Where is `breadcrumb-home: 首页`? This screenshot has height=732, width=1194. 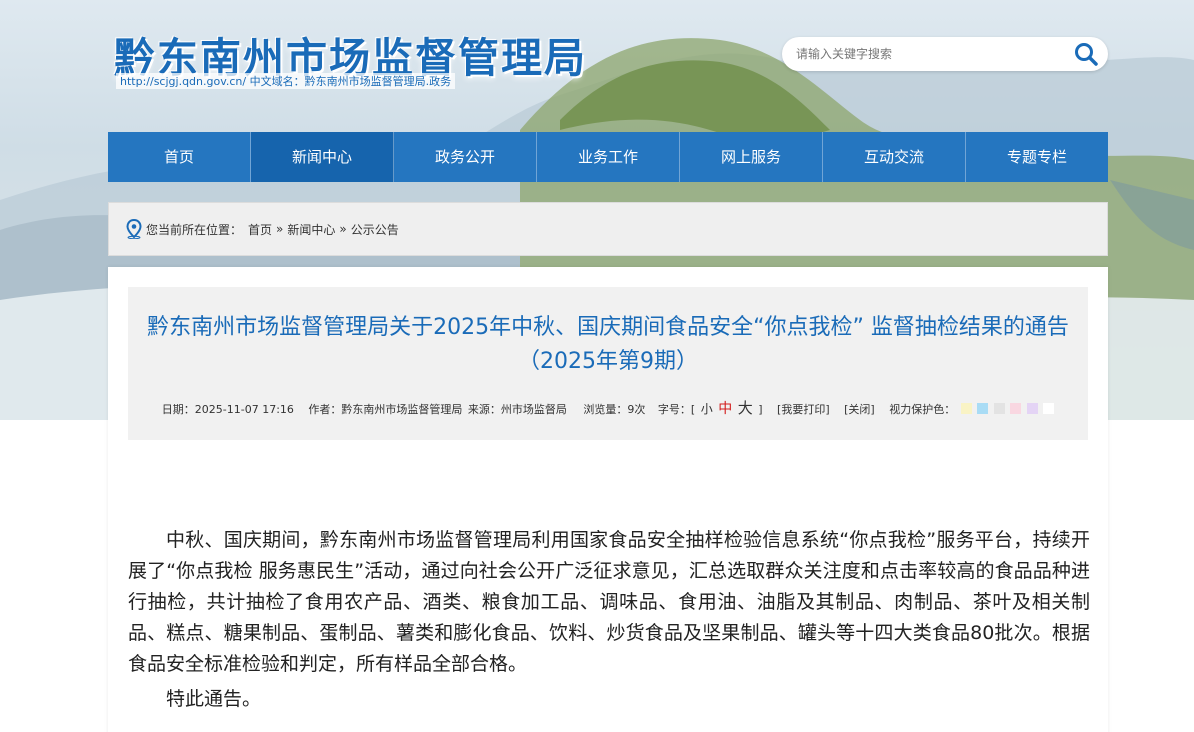 breadcrumb-home: 首页 is located at coordinates (260, 229).